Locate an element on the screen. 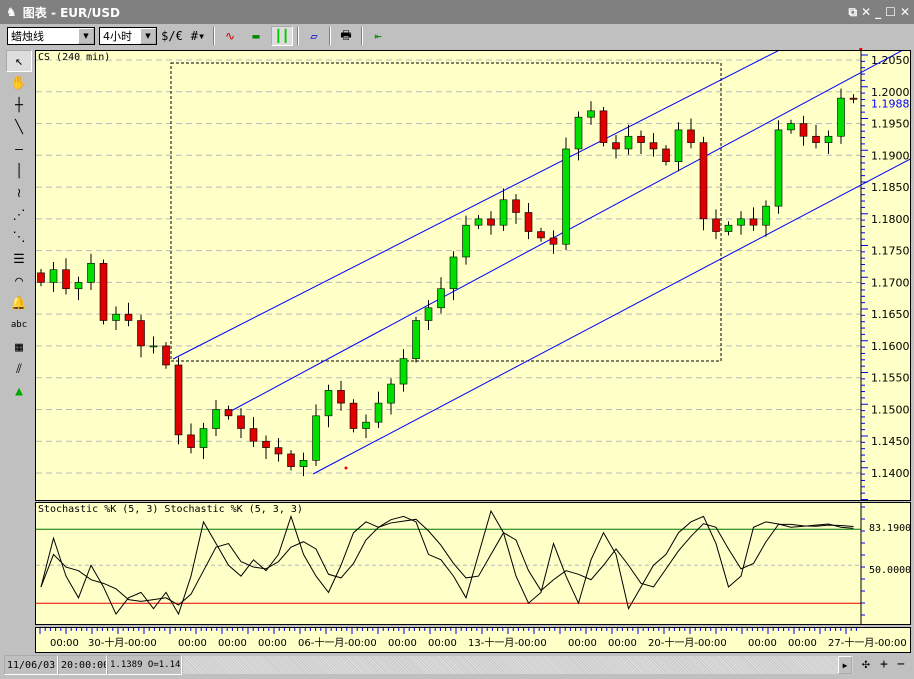 The width and height of the screenshot is (914, 679). restore-alt-button: ⧉ is located at coordinates (853, 12).